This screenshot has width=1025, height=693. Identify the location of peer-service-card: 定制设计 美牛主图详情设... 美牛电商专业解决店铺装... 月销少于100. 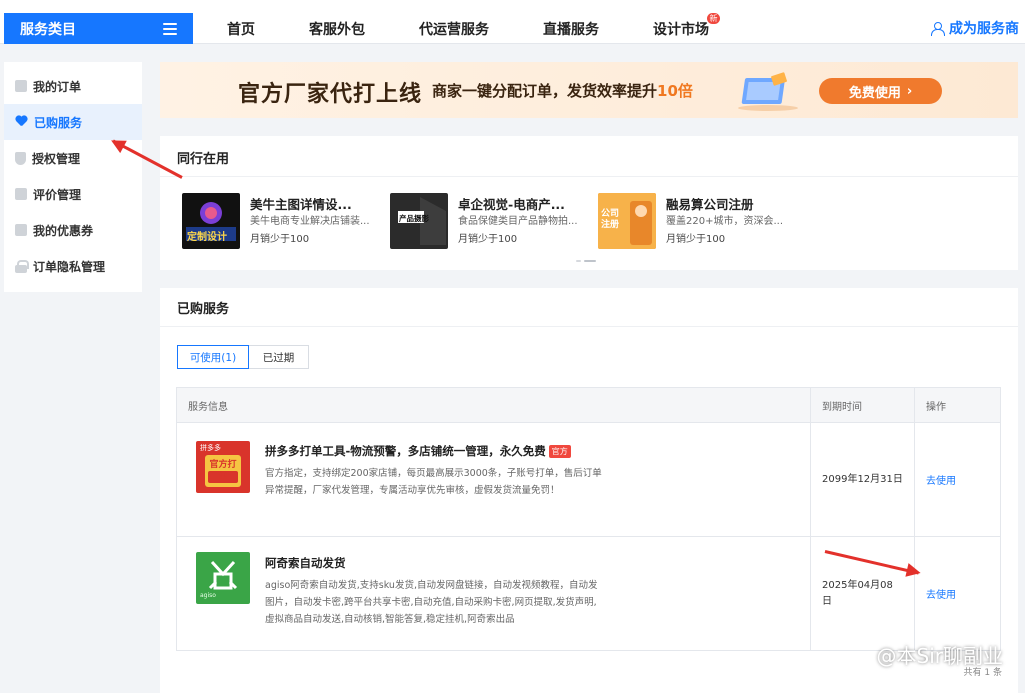
(282, 222).